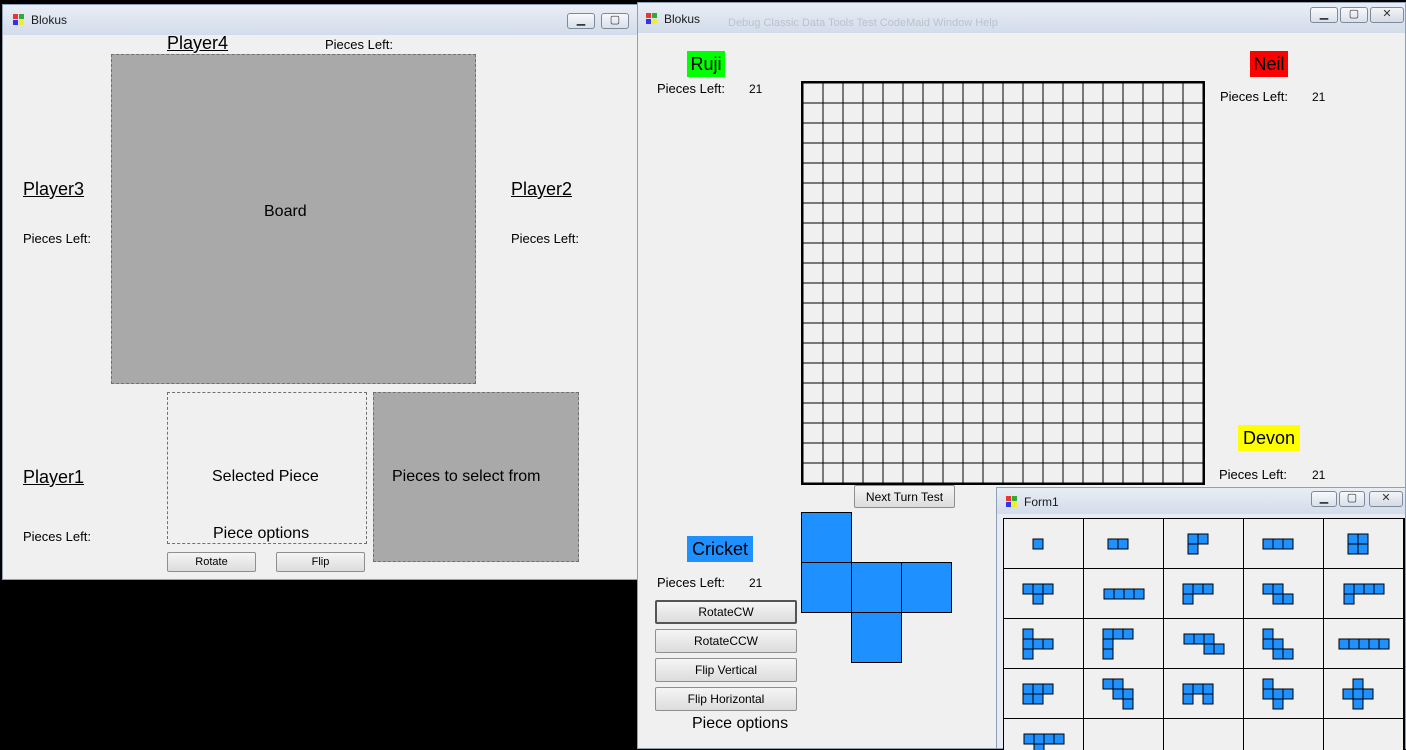 The image size is (1406, 750). I want to click on picker-slot, so click(1123, 643).